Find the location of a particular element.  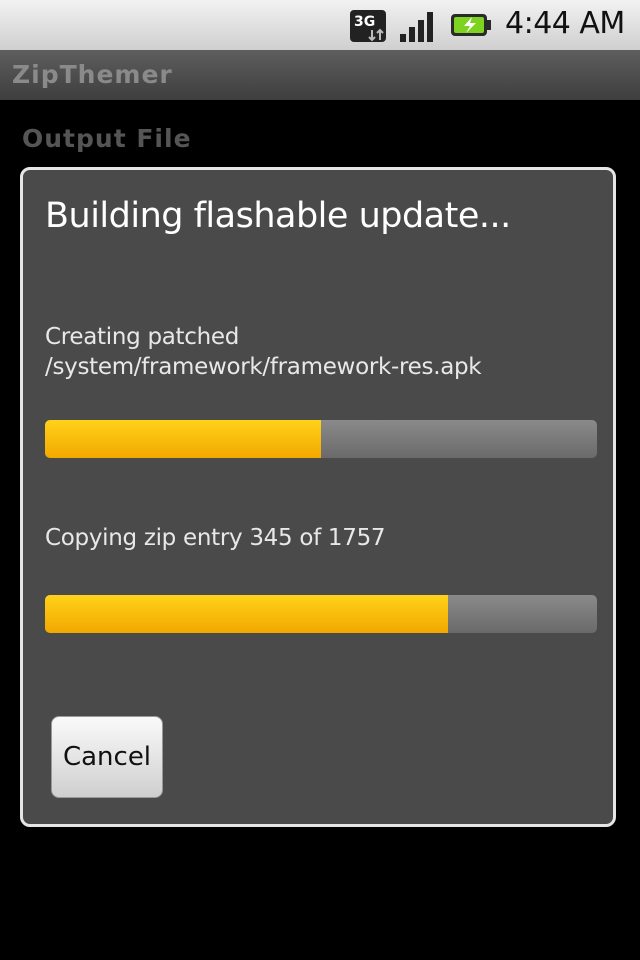

signal-icon is located at coordinates (416, 27).